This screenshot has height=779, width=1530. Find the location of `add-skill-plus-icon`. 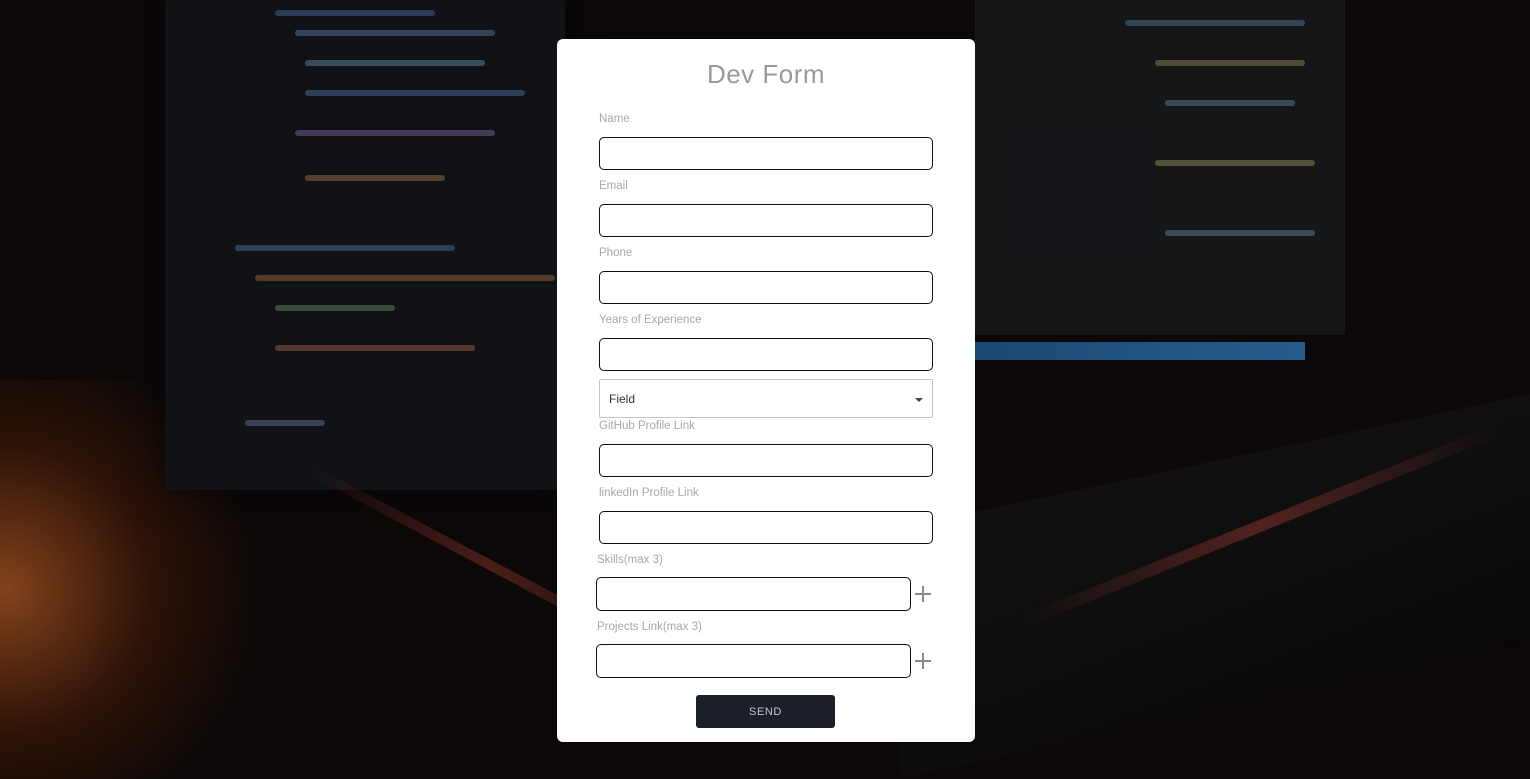

add-skill-plus-icon is located at coordinates (923, 594).